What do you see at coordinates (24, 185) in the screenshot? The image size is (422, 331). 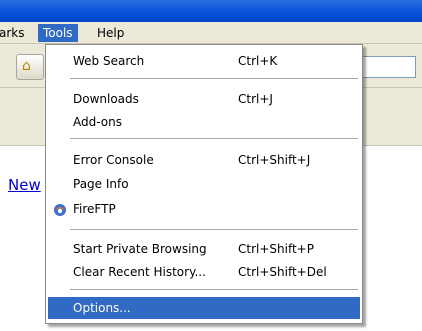 I see `page-link: New` at bounding box center [24, 185].